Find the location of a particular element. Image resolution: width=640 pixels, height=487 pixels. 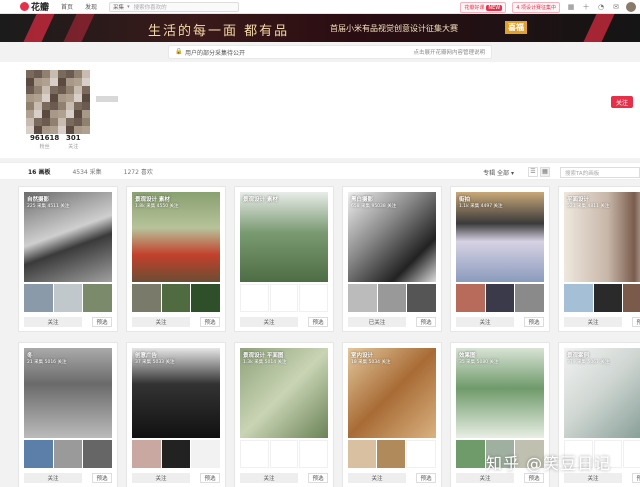

board-cover-image: 效果图 35 采集 5080 关注 is located at coordinates (500, 393).